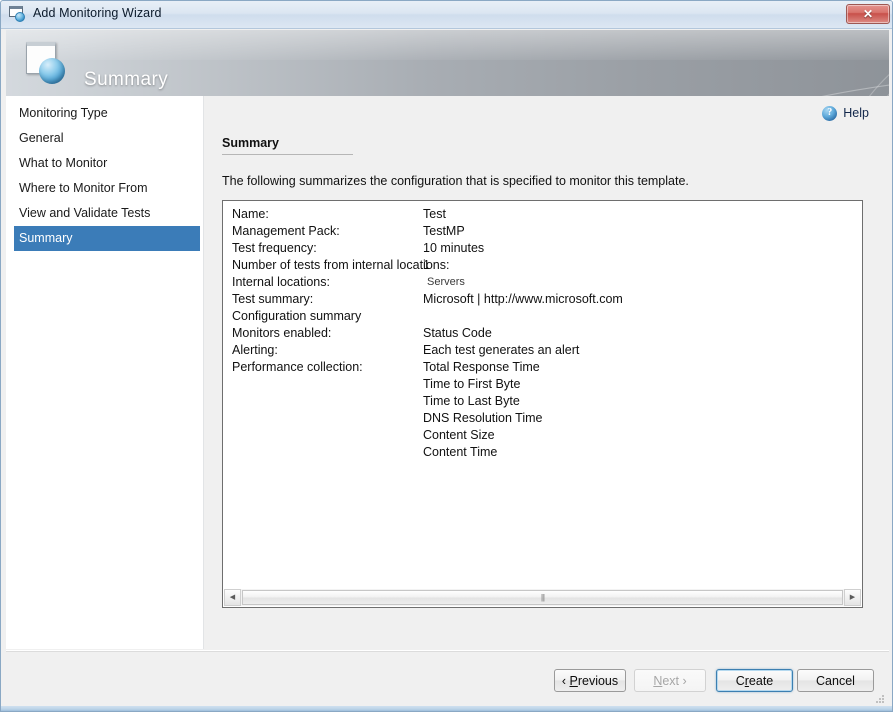 The width and height of the screenshot is (893, 712). Describe the element at coordinates (444, 231) in the screenshot. I see `summary-row-value: TestMP` at that location.